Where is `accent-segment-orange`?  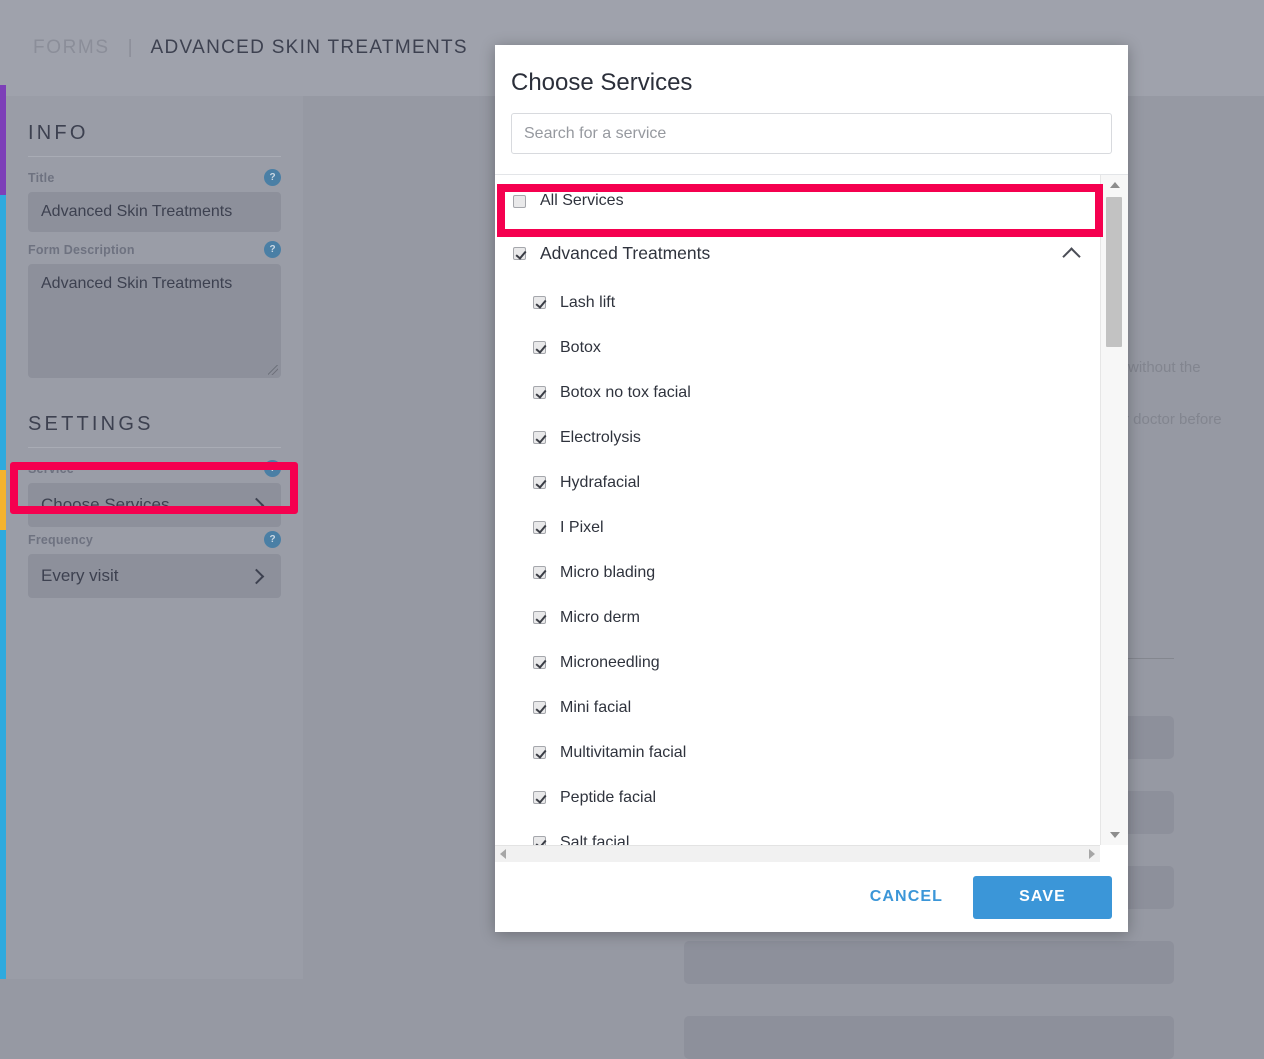 accent-segment-orange is located at coordinates (3, 500).